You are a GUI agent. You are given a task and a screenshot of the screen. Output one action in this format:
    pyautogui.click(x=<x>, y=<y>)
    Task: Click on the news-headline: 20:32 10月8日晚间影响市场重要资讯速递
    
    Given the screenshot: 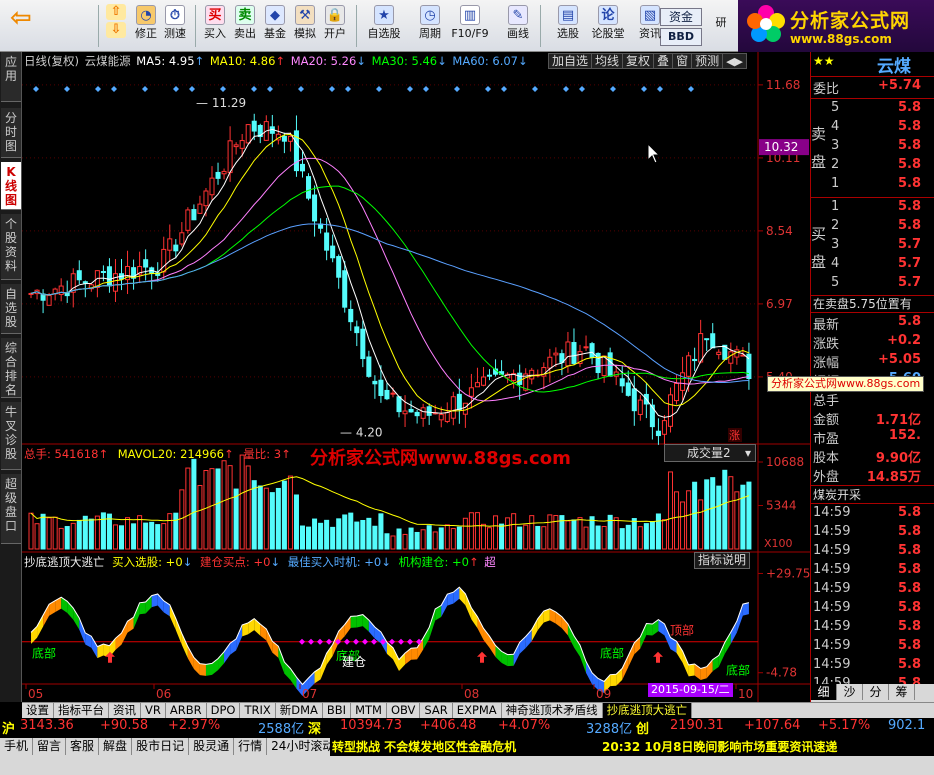 What is the action you would take?
    pyautogui.click(x=767, y=747)
    